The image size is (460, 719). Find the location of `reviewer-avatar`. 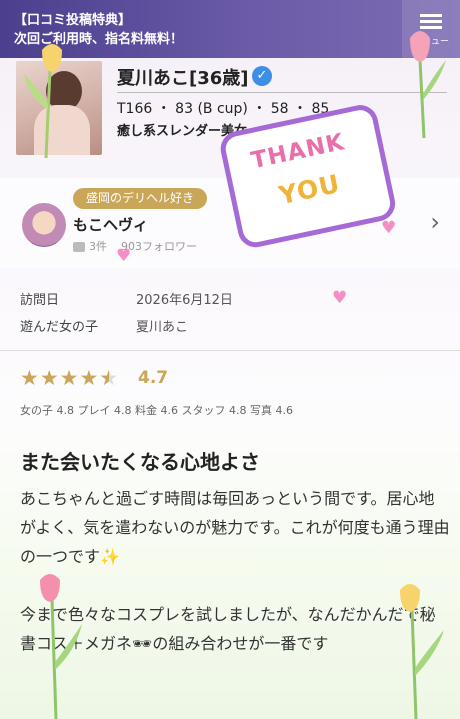

reviewer-avatar is located at coordinates (44, 225).